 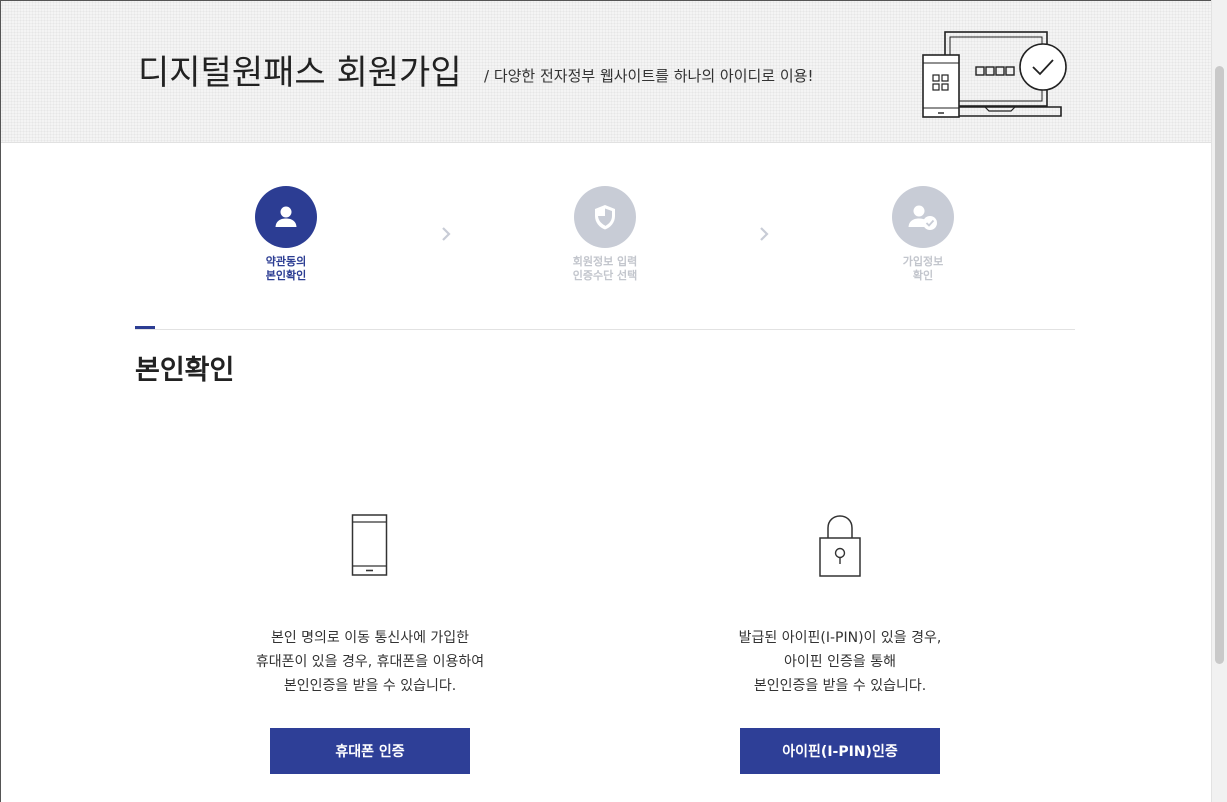 I want to click on shield-icon, so click(x=605, y=217).